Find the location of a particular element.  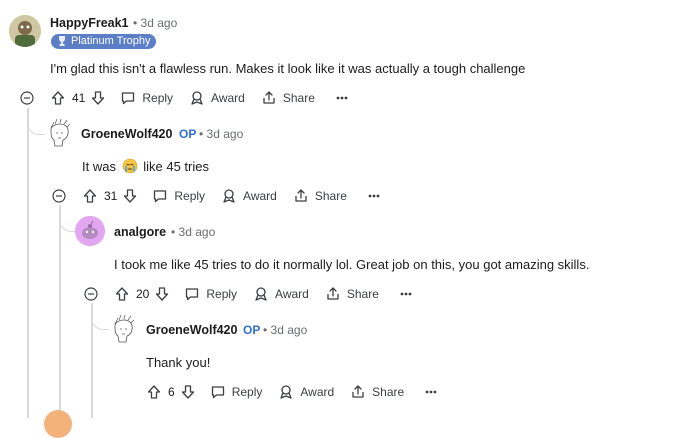

crying-emoji-icon is located at coordinates (130, 167).